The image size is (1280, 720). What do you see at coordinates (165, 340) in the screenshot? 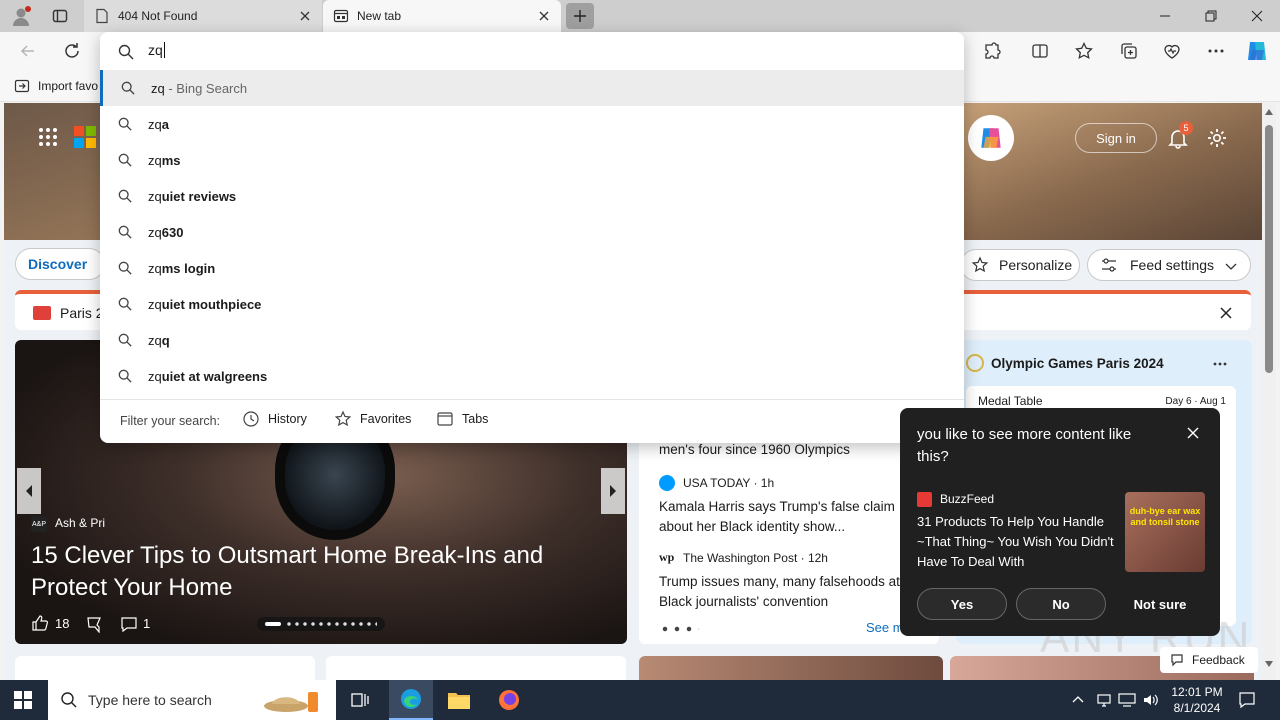
I see `suggestion-completion: q` at bounding box center [165, 340].